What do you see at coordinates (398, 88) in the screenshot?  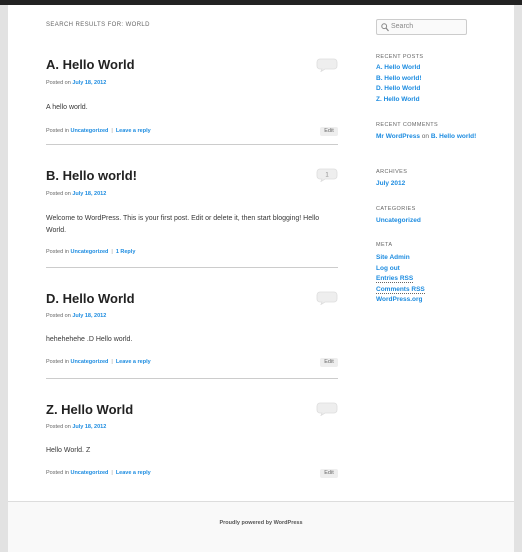 I see `recent-post-link: D. Hello World` at bounding box center [398, 88].